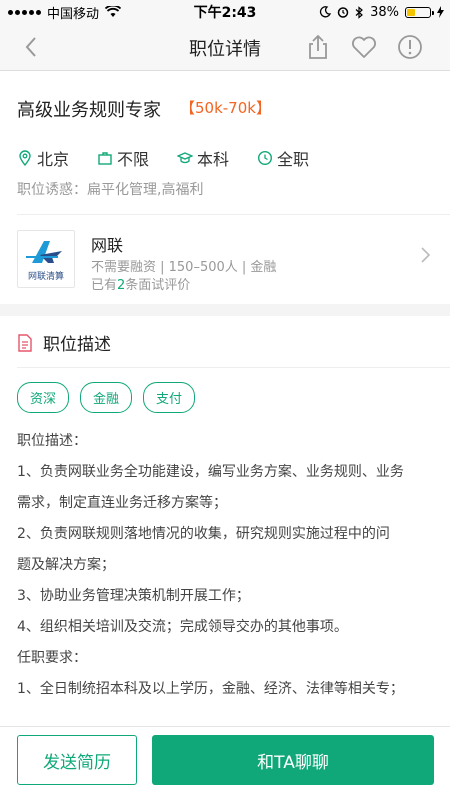  What do you see at coordinates (43, 397) in the screenshot?
I see `tag-chip: 资深` at bounding box center [43, 397].